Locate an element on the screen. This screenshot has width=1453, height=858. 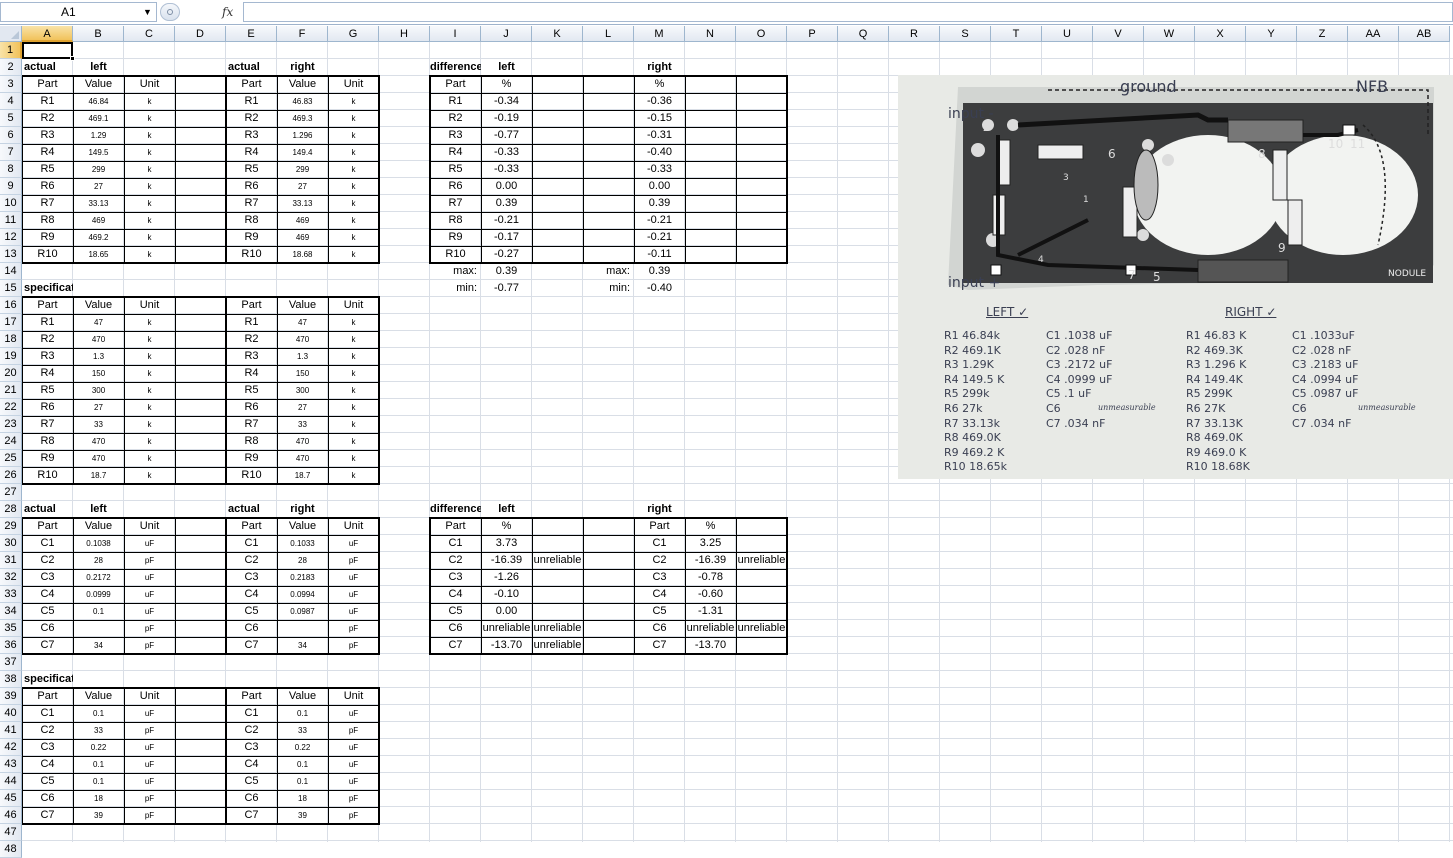
value-cell: 300 is located at coordinates (98, 390).